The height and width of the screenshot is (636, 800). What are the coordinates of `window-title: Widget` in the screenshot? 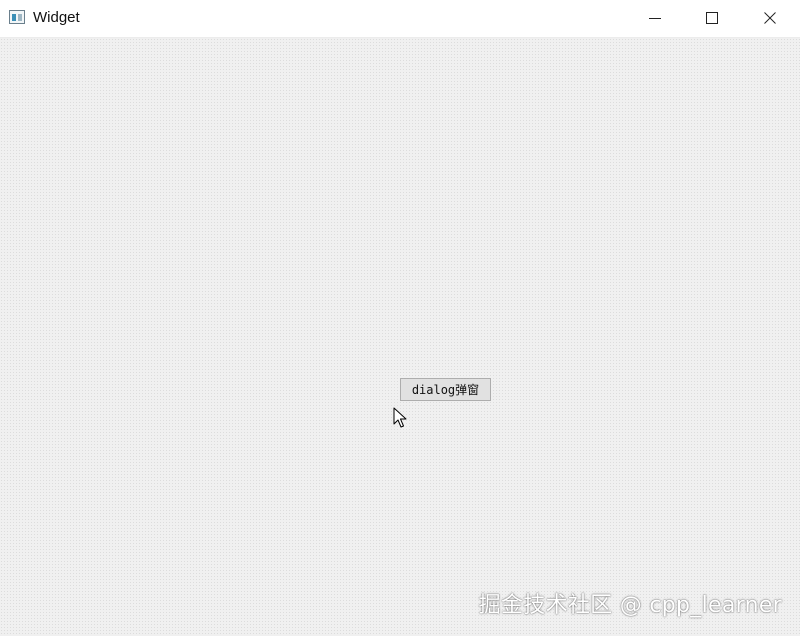 It's located at (56, 17).